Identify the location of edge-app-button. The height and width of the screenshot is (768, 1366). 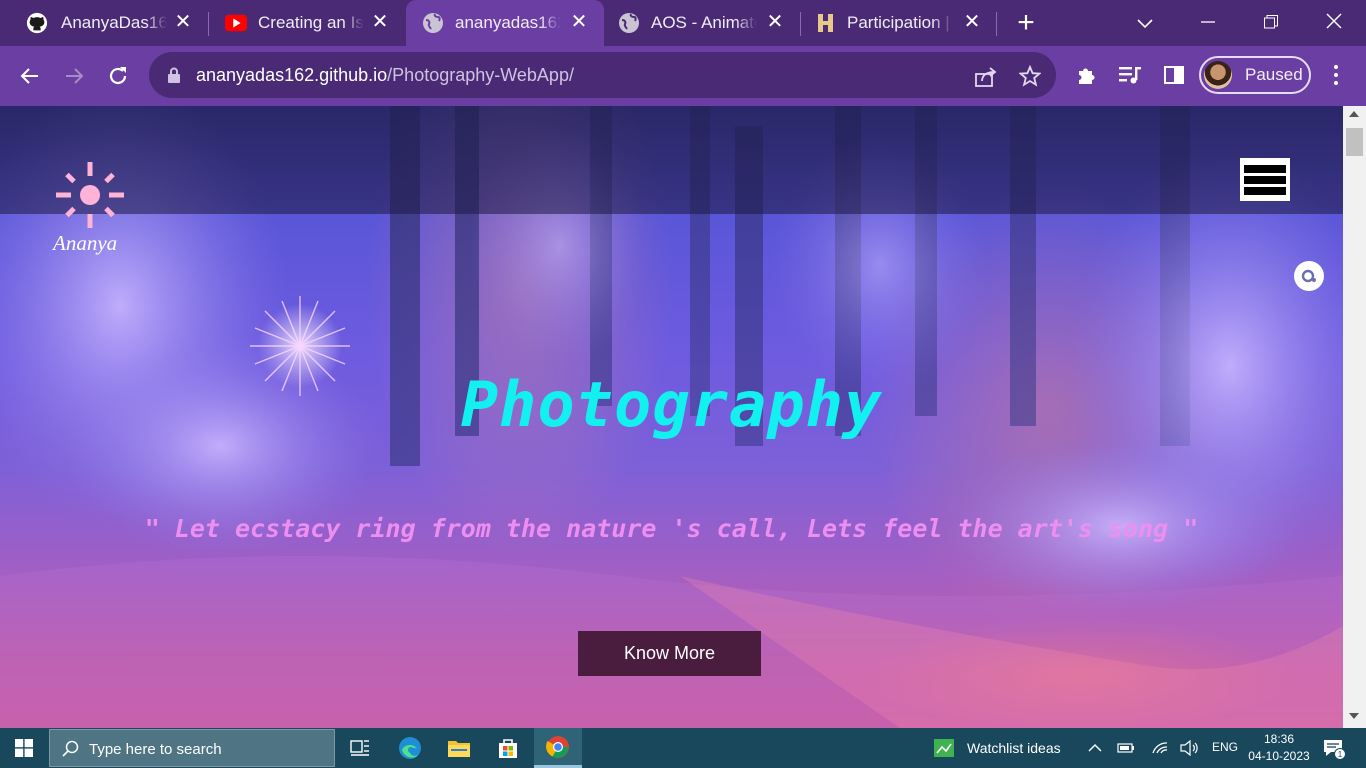
(410, 748).